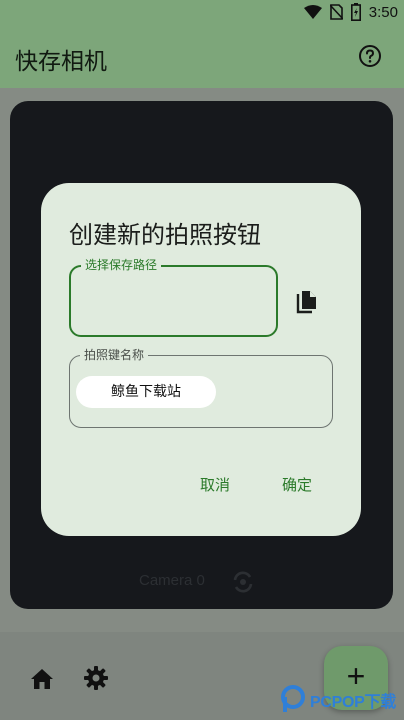 This screenshot has width=404, height=720. What do you see at coordinates (297, 485) in the screenshot?
I see `confirm-button: 确定` at bounding box center [297, 485].